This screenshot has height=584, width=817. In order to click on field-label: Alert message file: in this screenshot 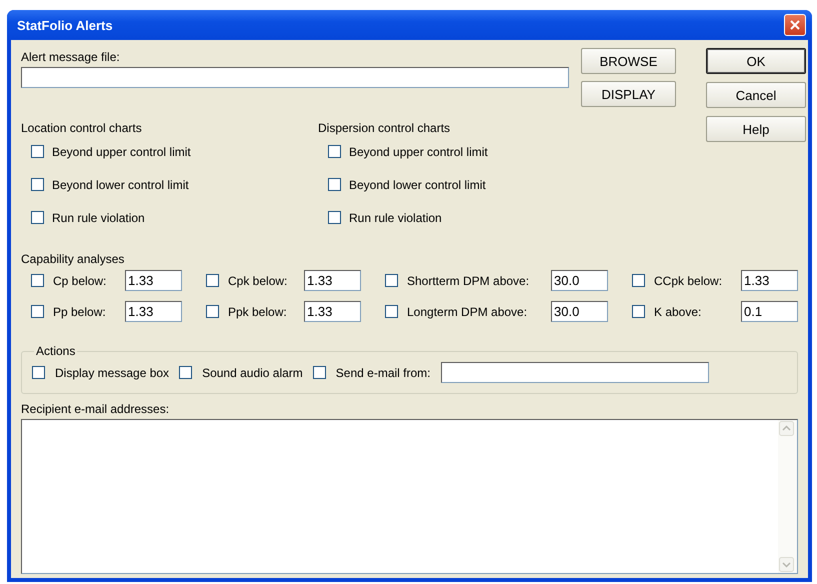, I will do `click(71, 57)`.